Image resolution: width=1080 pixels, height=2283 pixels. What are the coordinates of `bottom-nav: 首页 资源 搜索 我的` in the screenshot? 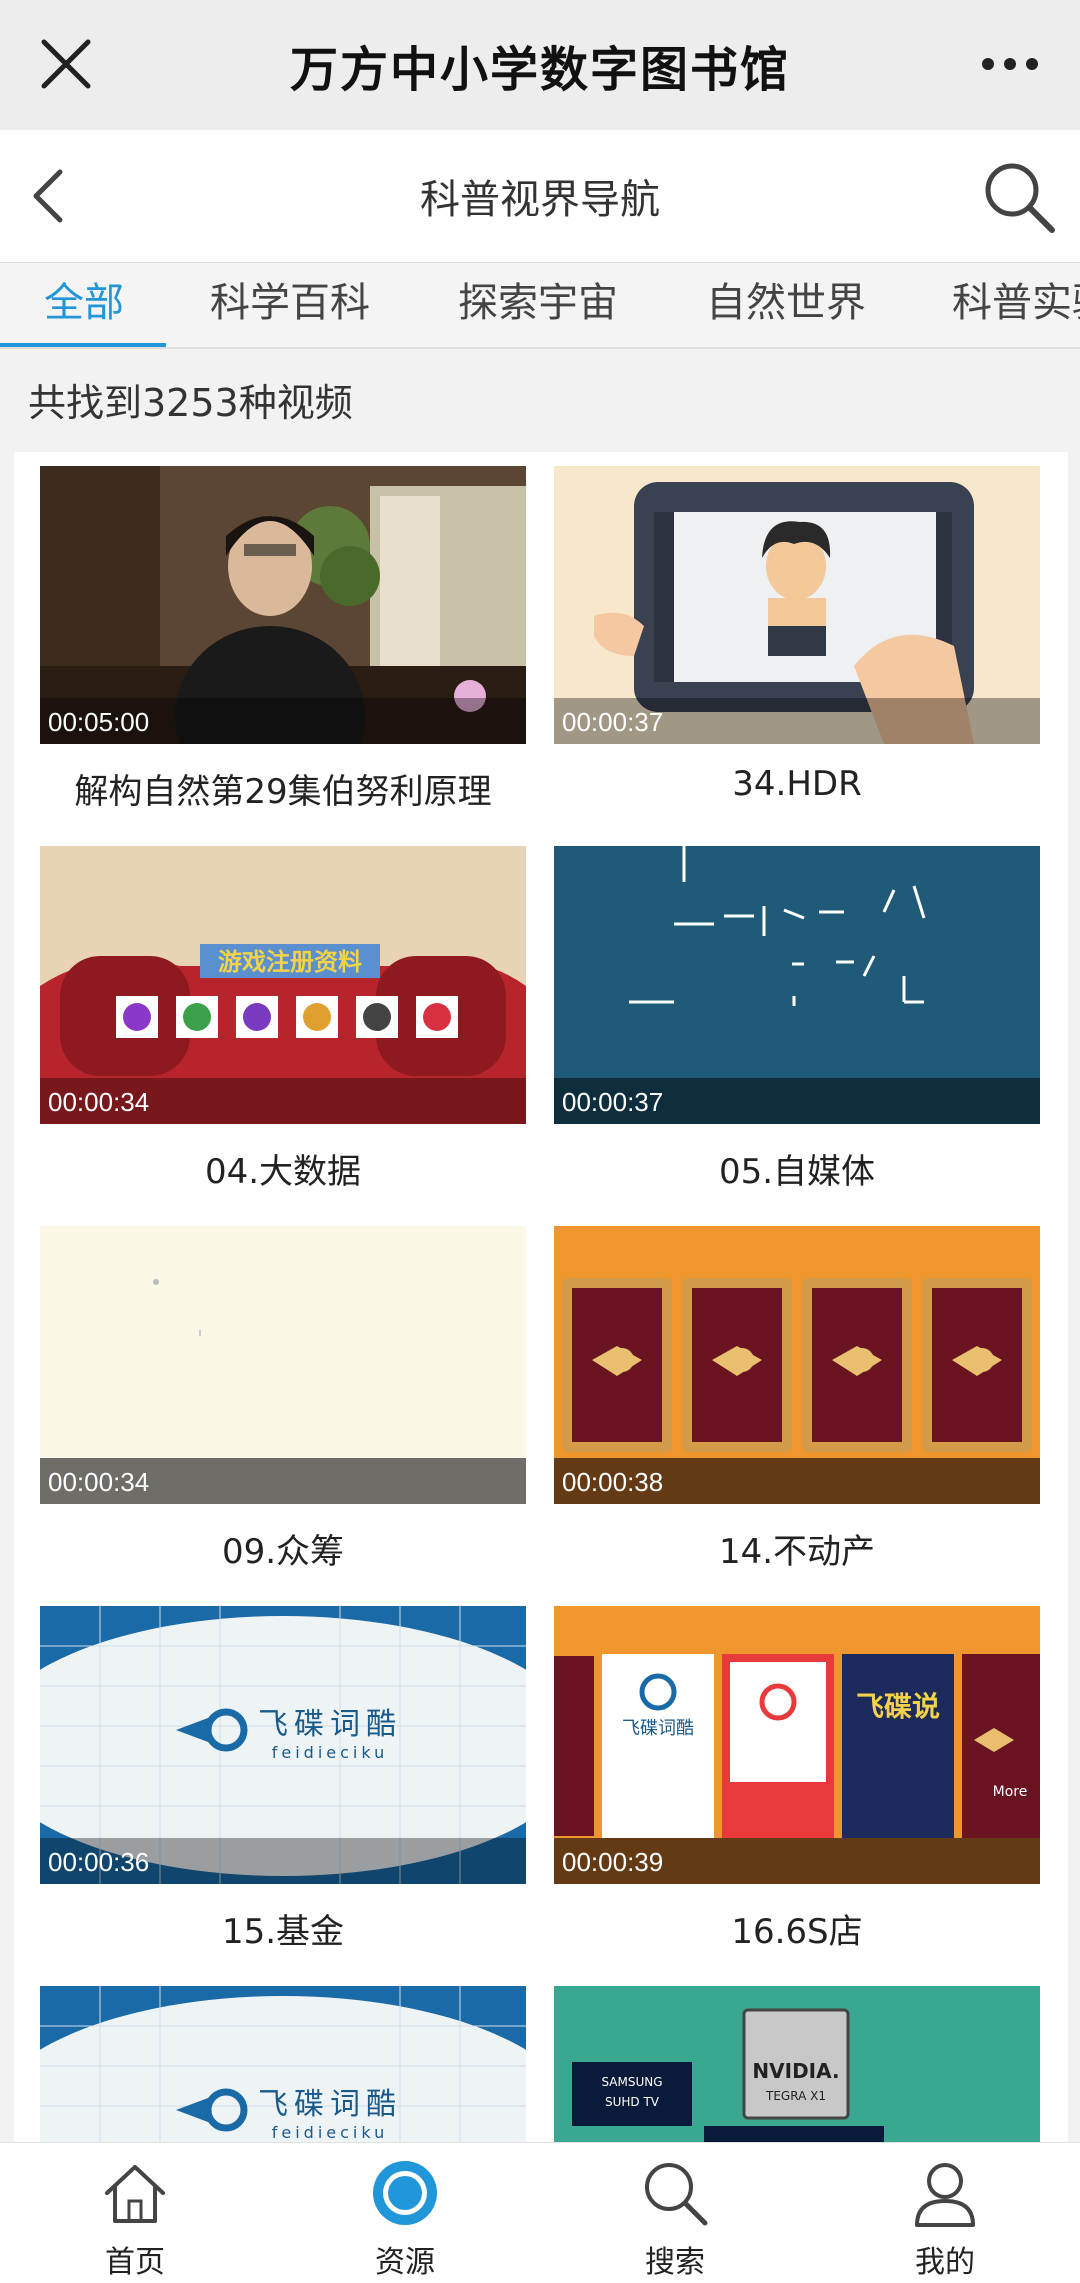 It's located at (540, 2212).